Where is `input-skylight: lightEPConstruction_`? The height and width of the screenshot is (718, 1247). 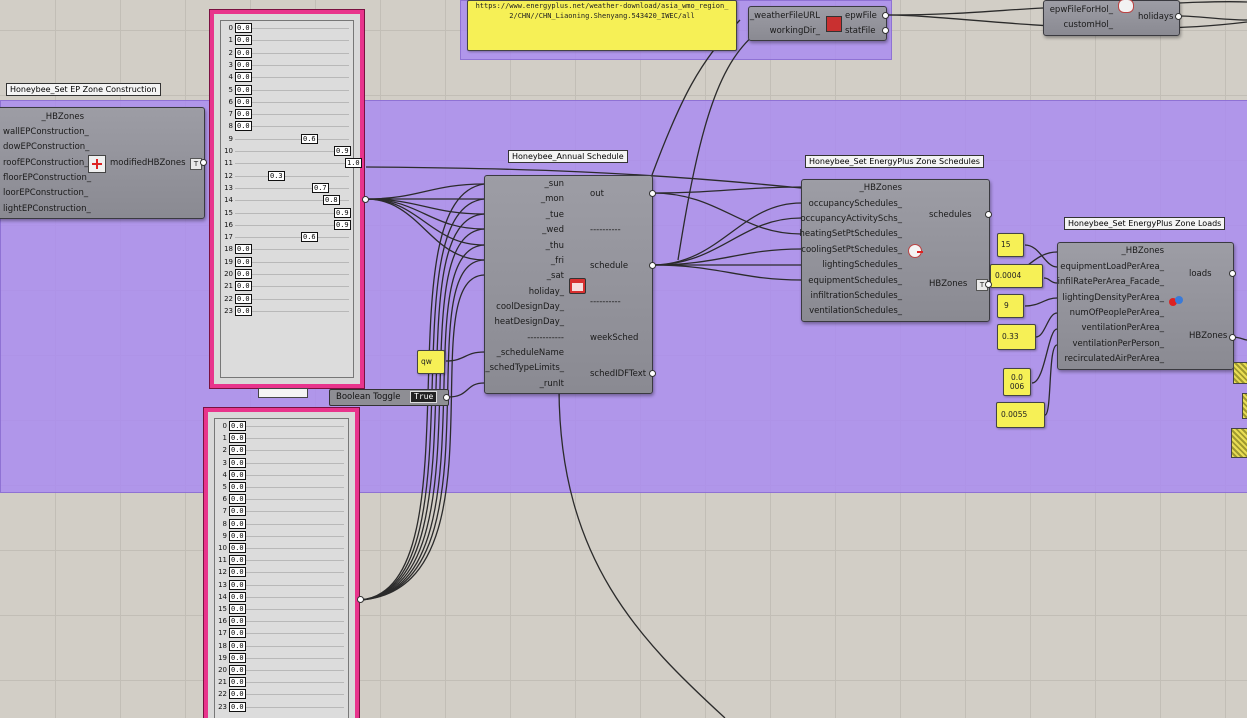 input-skylight: lightEPConstruction_ is located at coordinates (47, 209).